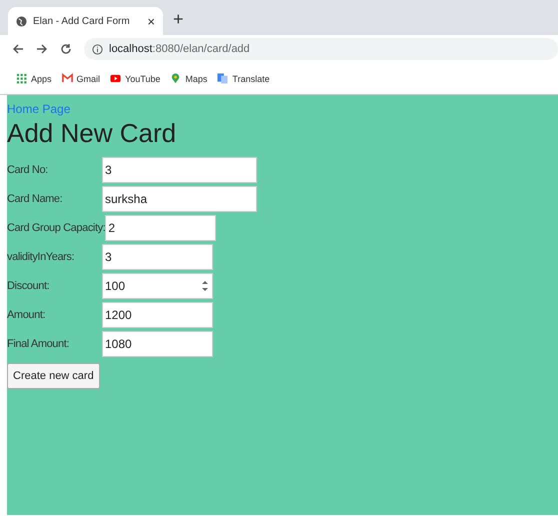 This screenshot has width=558, height=516. Describe the element at coordinates (35, 199) in the screenshot. I see `field-label: Card Name:` at that location.